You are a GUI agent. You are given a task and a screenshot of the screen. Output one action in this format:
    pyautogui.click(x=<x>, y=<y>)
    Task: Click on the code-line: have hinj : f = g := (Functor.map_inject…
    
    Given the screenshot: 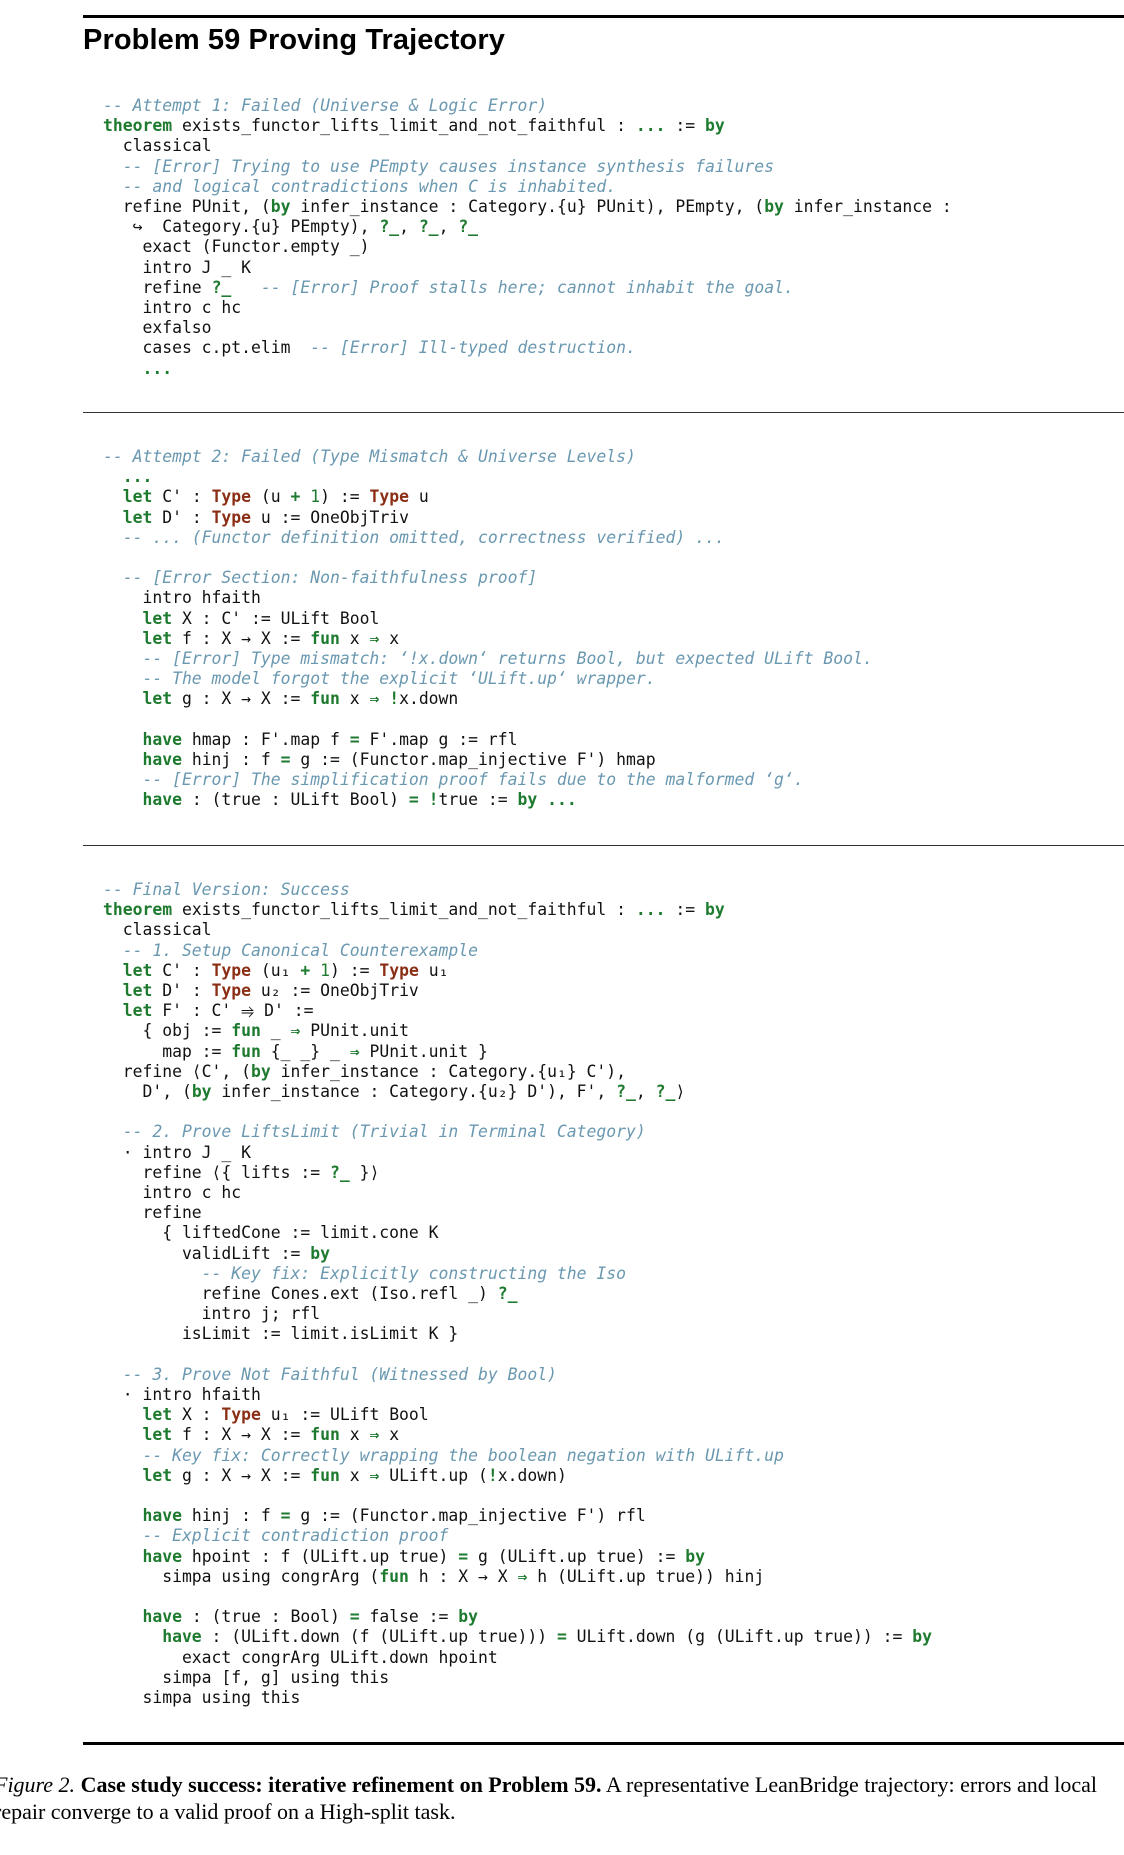 What is the action you would take?
    pyautogui.click(x=517, y=1516)
    